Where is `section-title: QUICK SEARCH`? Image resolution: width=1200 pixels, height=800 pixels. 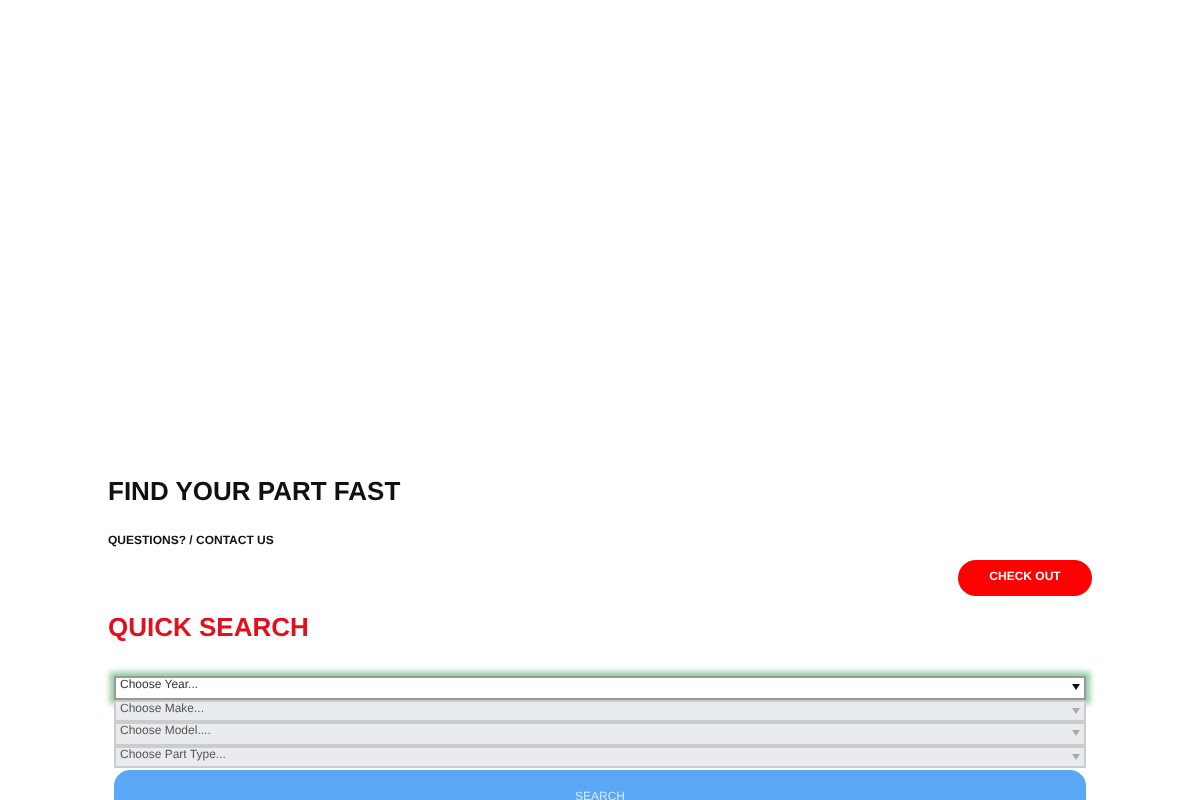 section-title: QUICK SEARCH is located at coordinates (209, 628).